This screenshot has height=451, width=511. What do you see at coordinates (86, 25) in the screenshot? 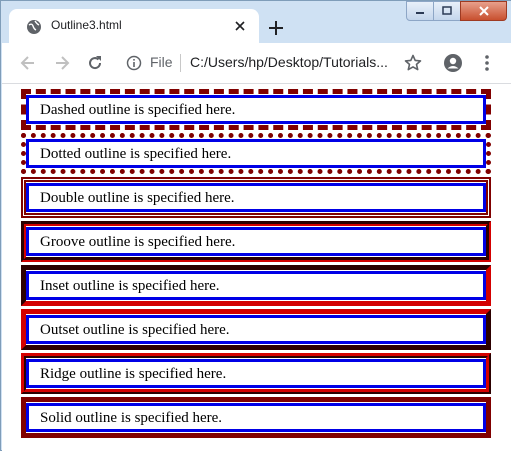
I see `tab-title: Outline3.html` at bounding box center [86, 25].